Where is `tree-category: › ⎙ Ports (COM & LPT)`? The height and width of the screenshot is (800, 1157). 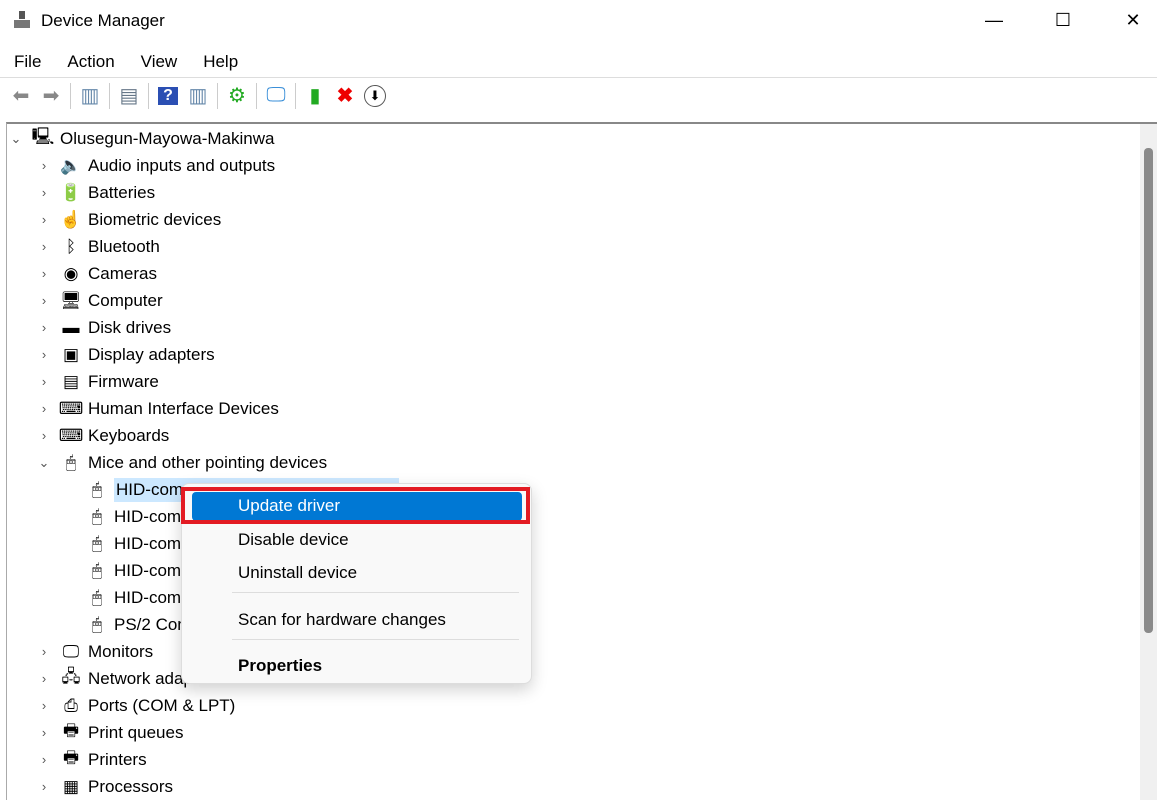
tree-category: › ⎙ Ports (COM & LPT) is located at coordinates (136, 705).